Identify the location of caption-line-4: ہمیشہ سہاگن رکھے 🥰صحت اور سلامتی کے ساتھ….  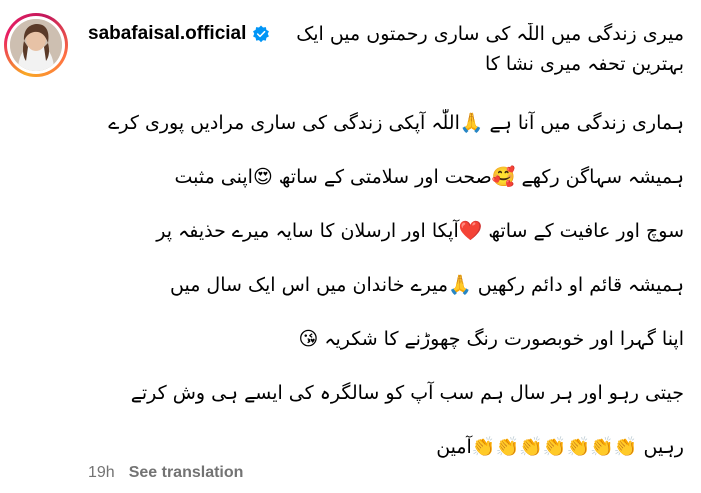
(429, 177).